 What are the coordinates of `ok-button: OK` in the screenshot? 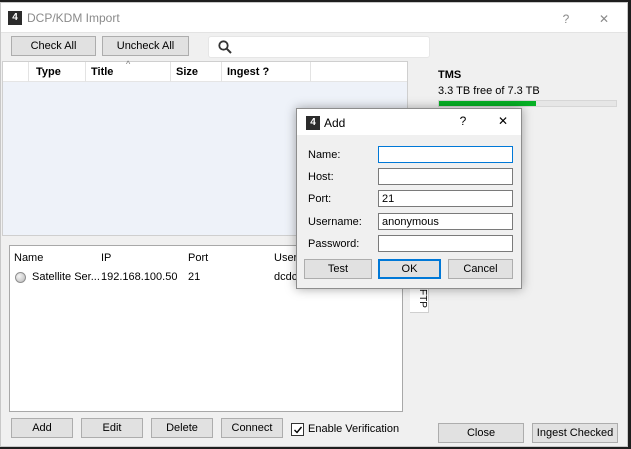 It's located at (409, 269).